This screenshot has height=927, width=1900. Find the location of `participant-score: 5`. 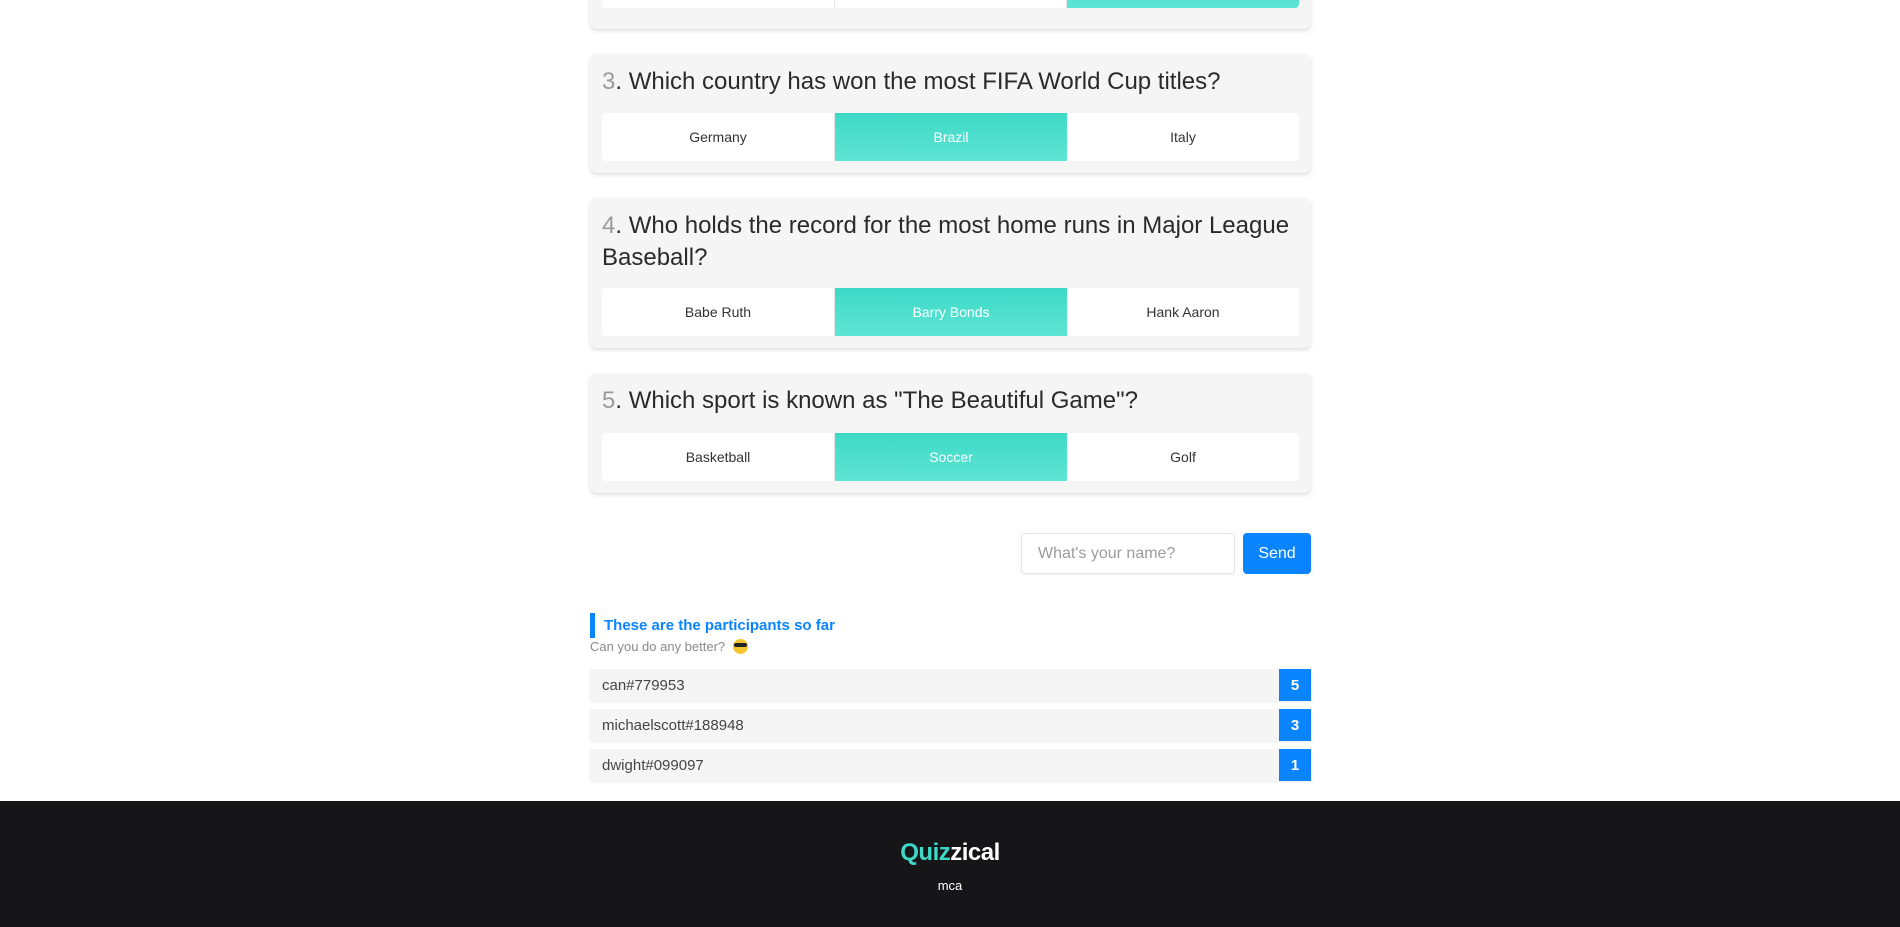

participant-score: 5 is located at coordinates (1295, 685).